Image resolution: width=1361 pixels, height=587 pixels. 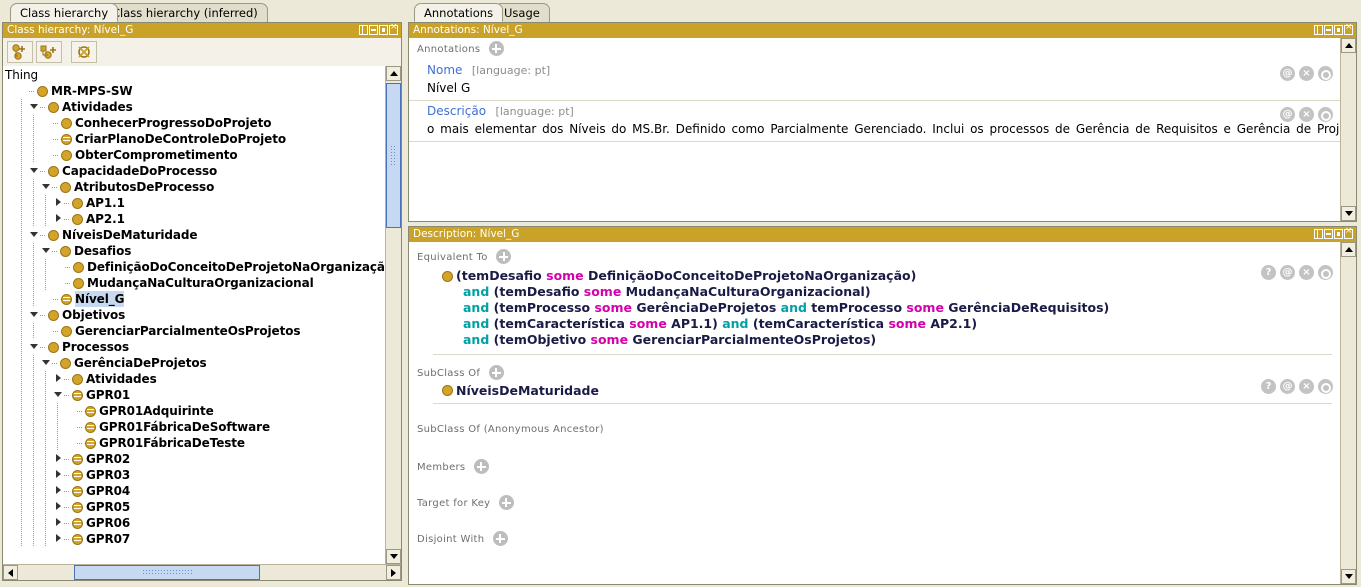 What do you see at coordinates (195, 299) in the screenshot?
I see `tree-item-n-vel-g: Nível_G` at bounding box center [195, 299].